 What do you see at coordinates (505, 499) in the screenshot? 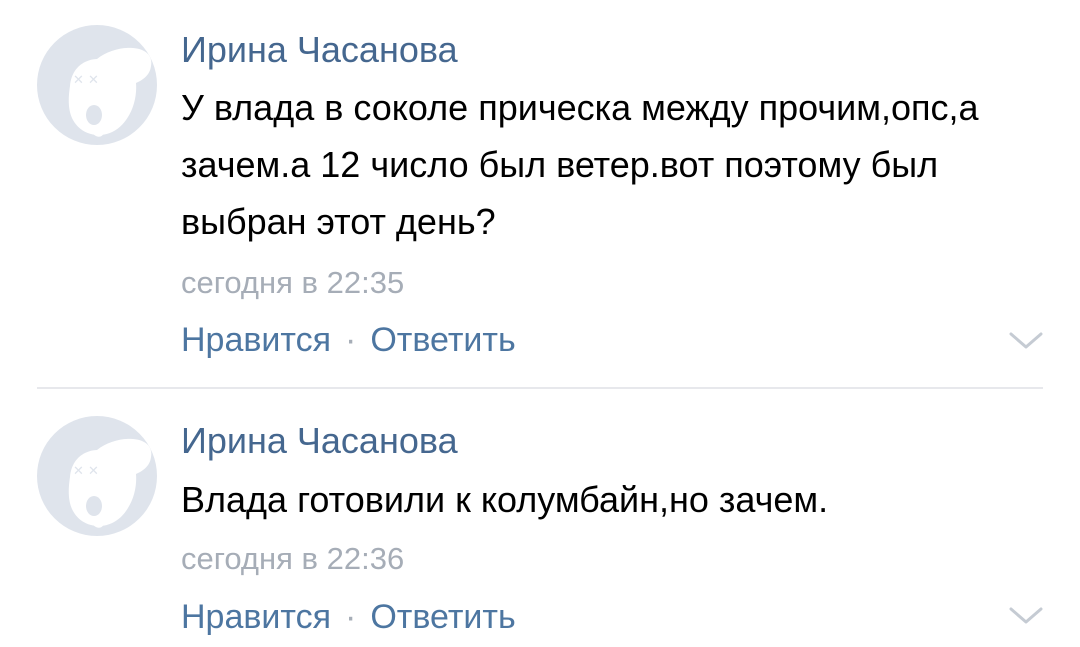
I see `comment-text: Влада готовили к колумбайн,но зачем.` at bounding box center [505, 499].